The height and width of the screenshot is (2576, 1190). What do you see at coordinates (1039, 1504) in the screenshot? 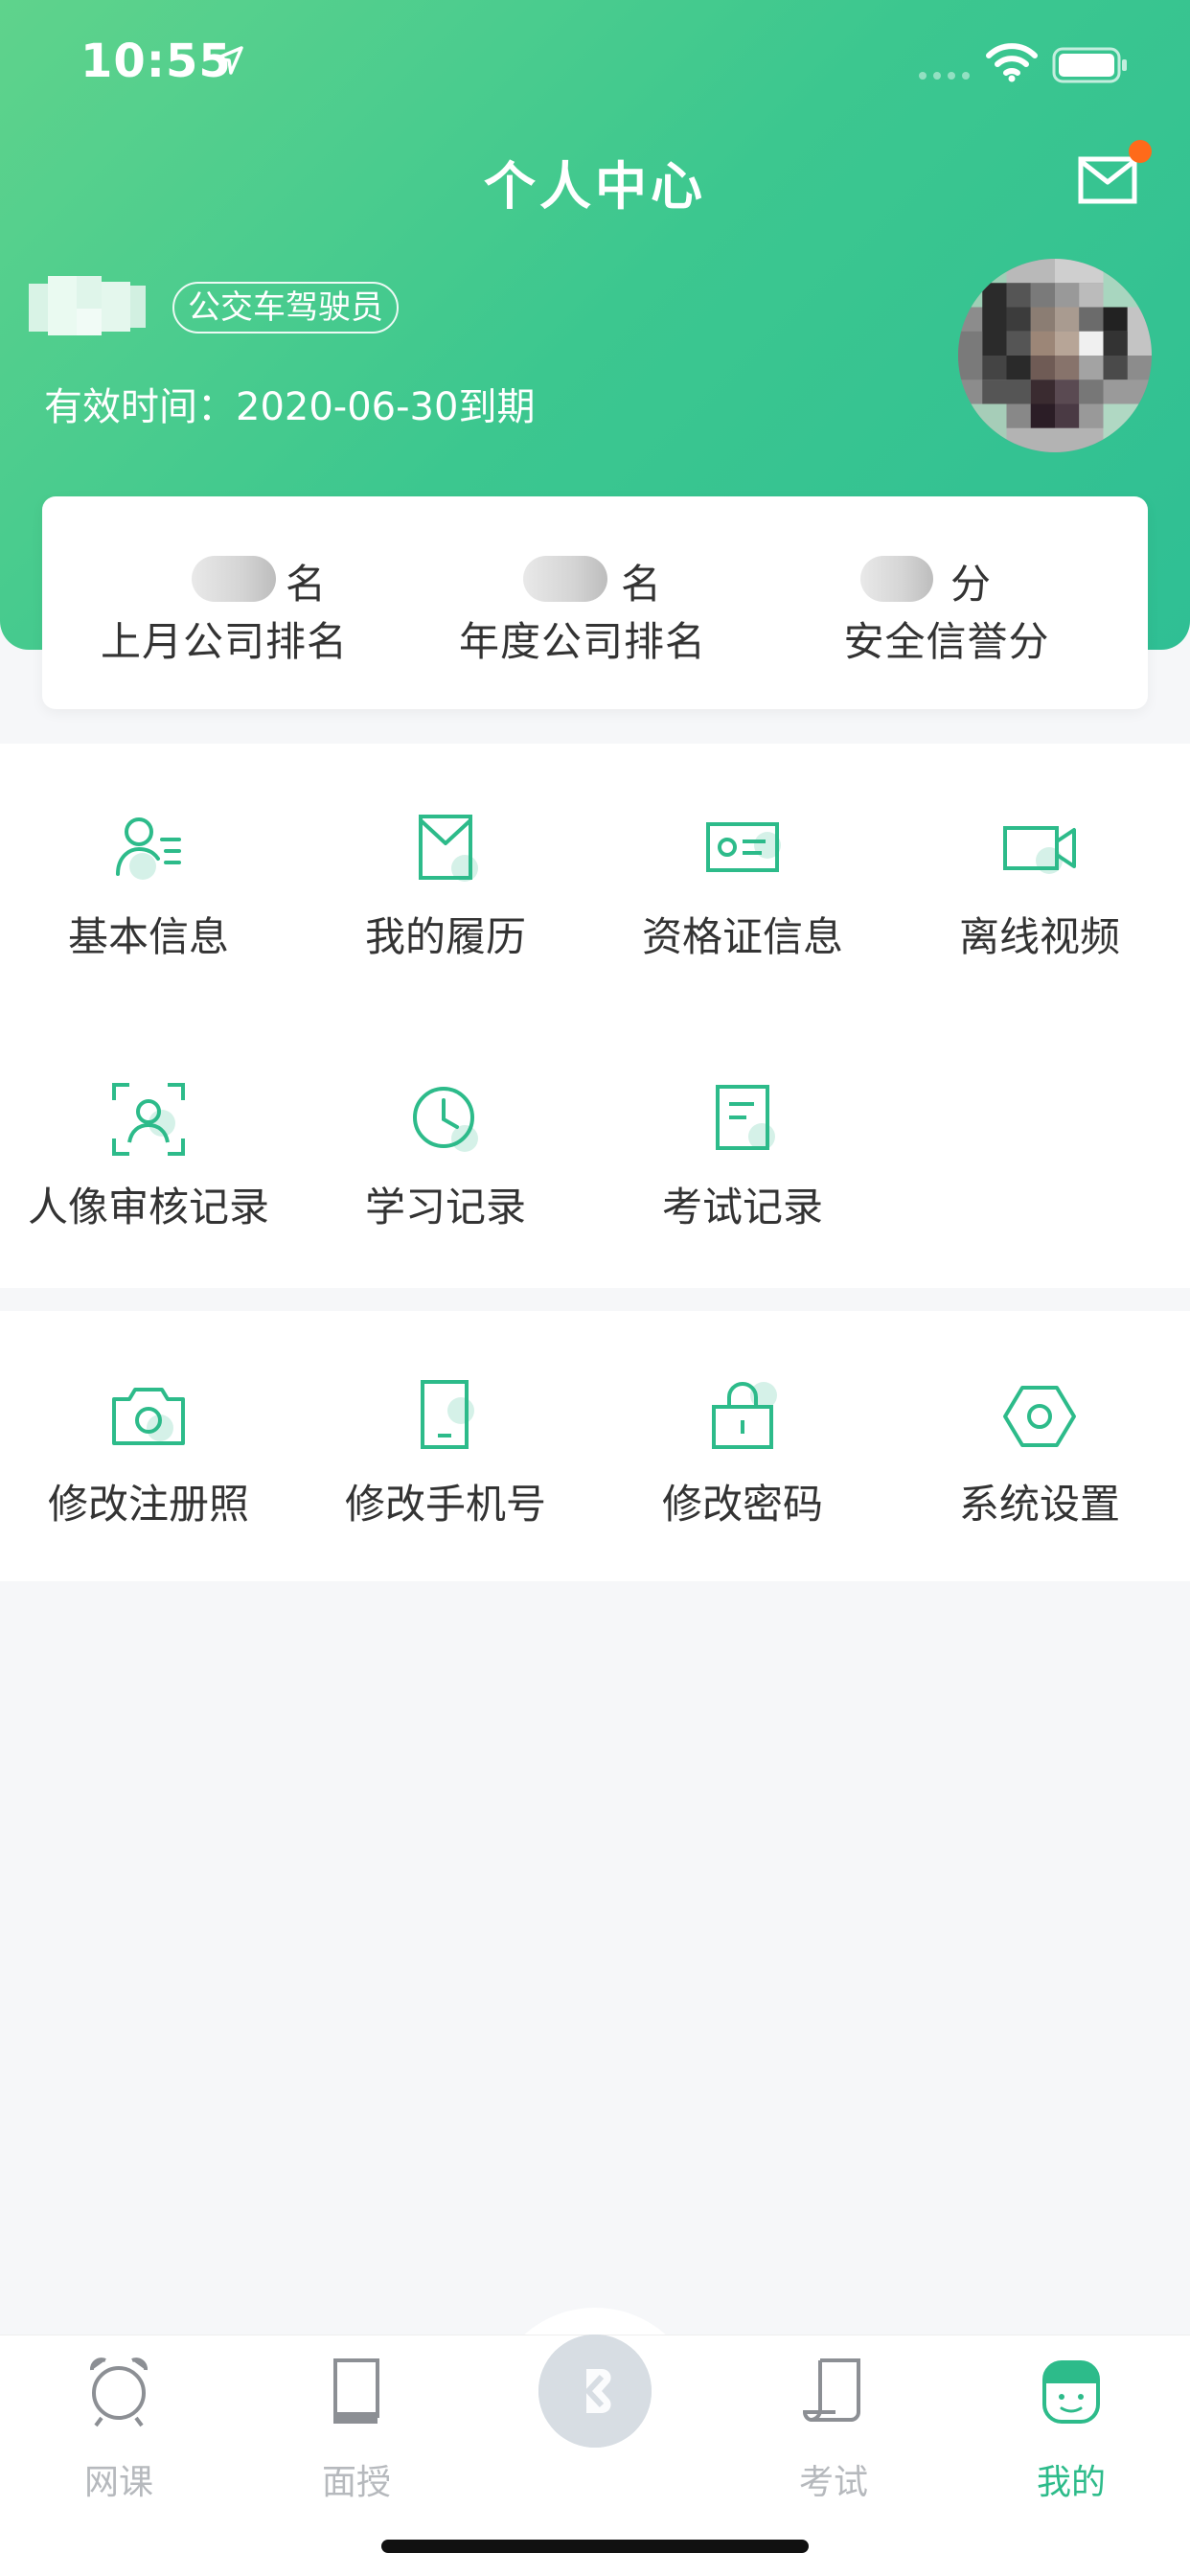
I see `menu-label: 系统设置` at bounding box center [1039, 1504].